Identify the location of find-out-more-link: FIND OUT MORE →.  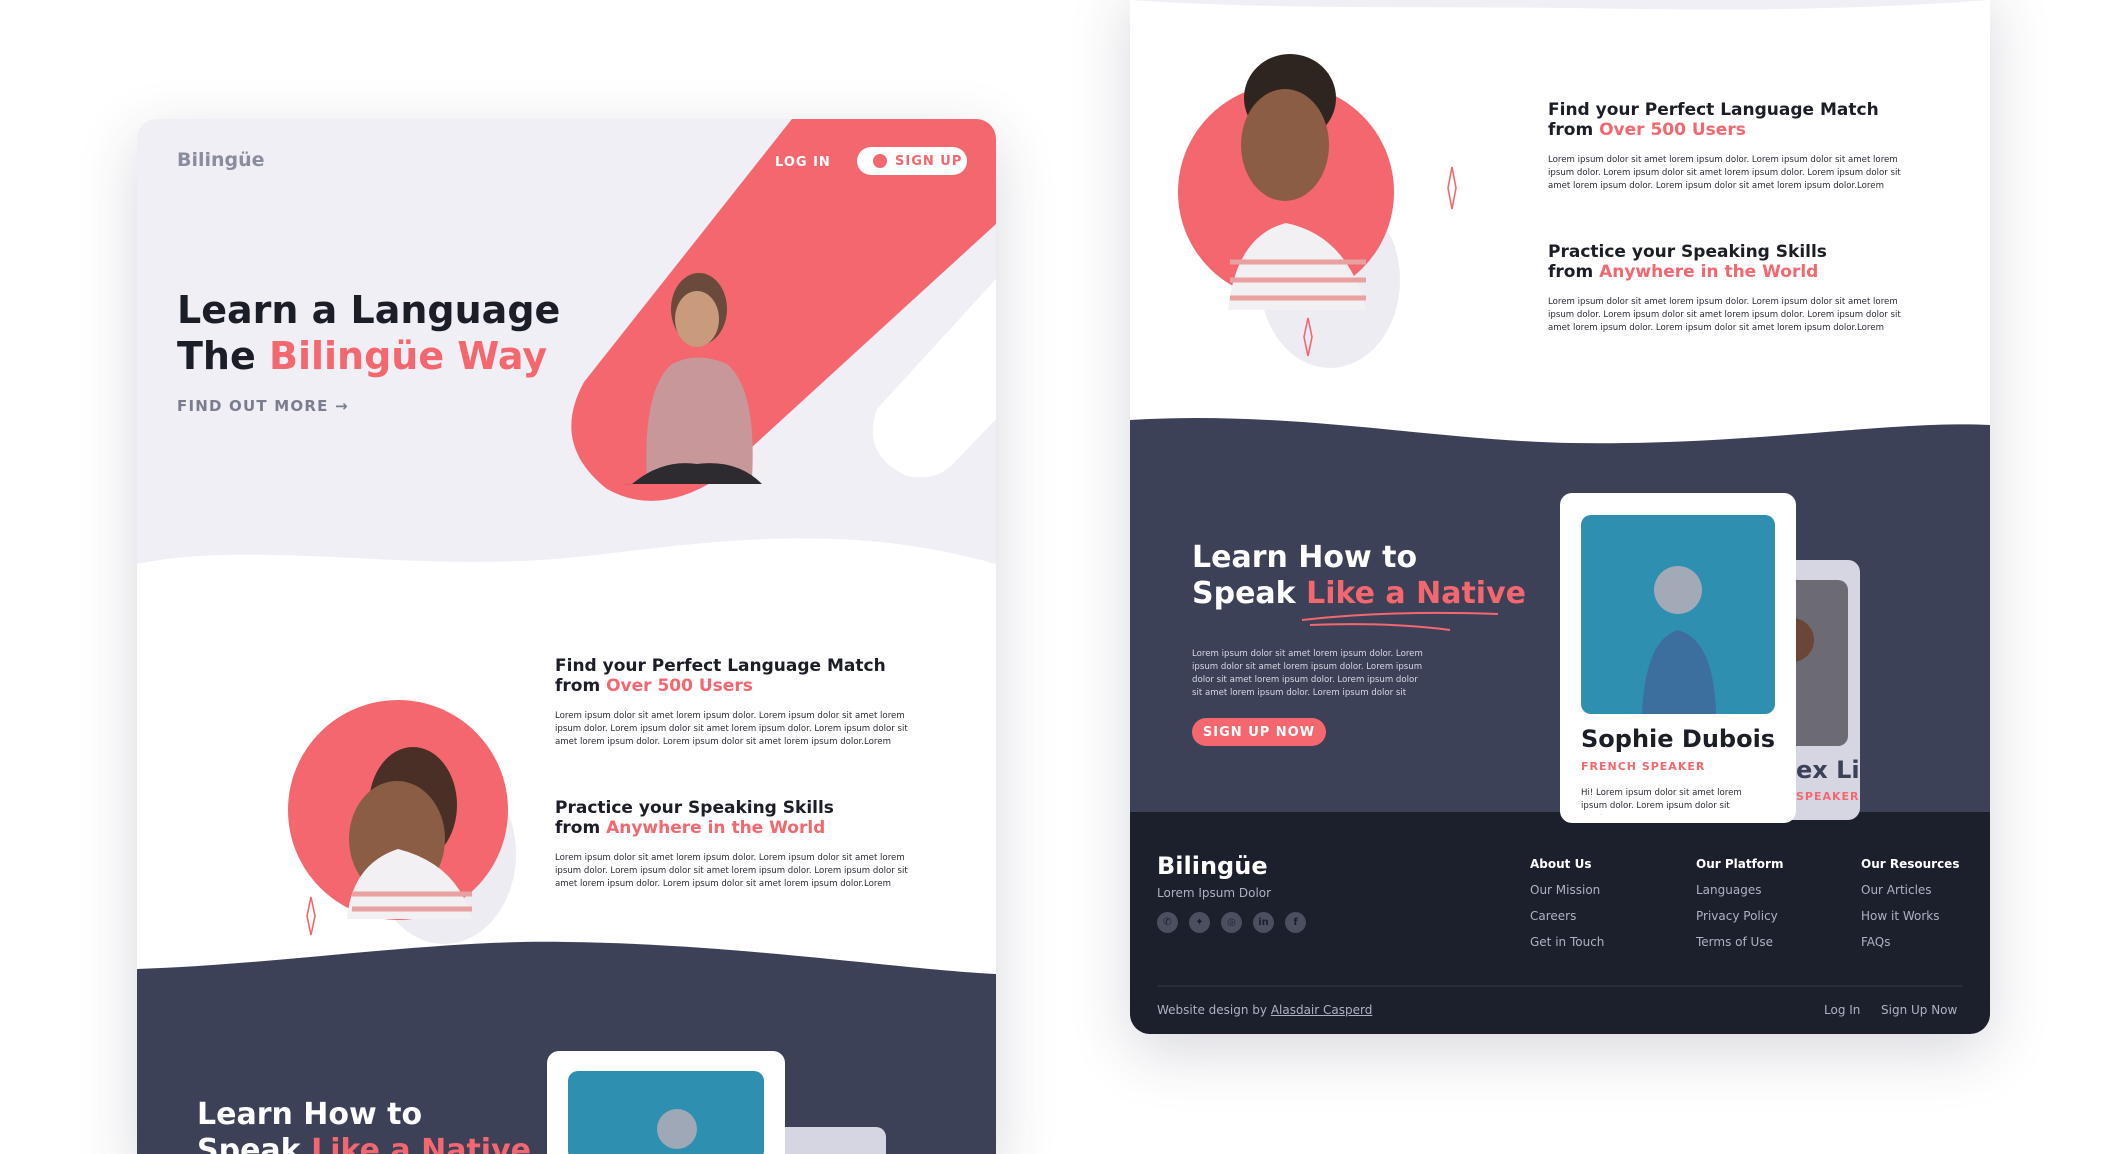
(263, 406).